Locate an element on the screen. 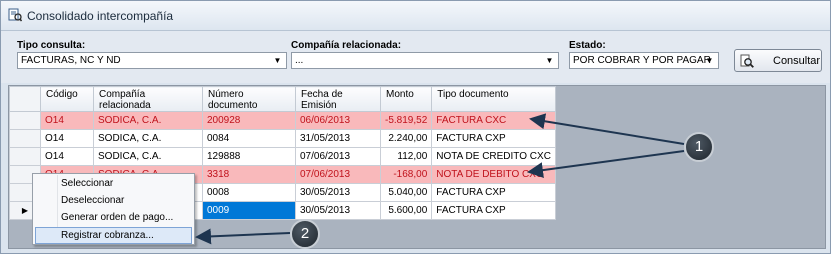  callout-2-arrow is located at coordinates (243, 236).